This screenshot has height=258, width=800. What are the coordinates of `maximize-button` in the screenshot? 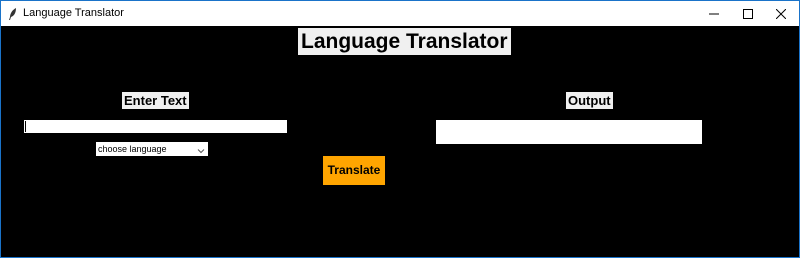 It's located at (748, 13).